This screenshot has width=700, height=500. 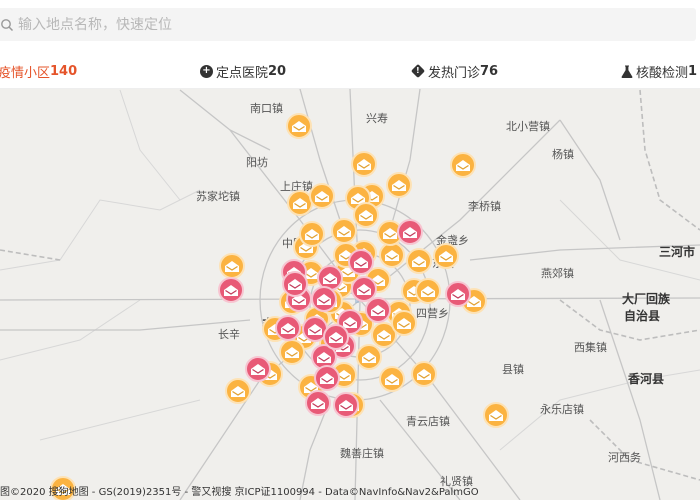 I want to click on tab-designated-hospitals: + 定点医院 20, so click(x=243, y=71).